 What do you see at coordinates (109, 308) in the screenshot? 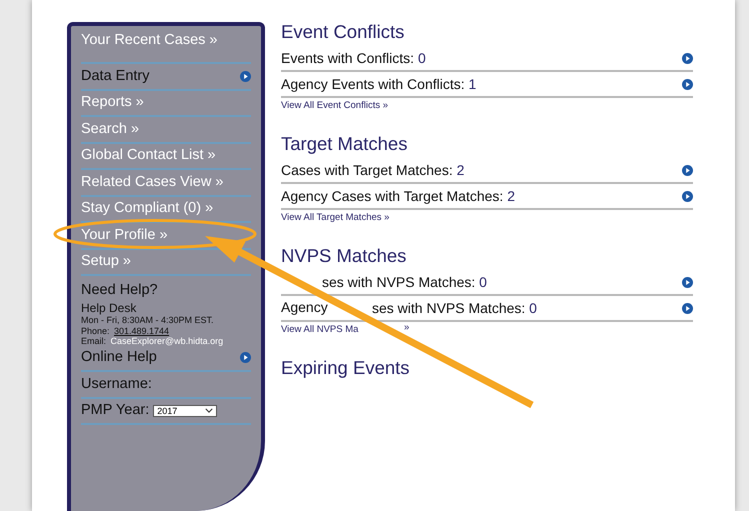
I see `help-desk-label: Help Desk` at bounding box center [109, 308].